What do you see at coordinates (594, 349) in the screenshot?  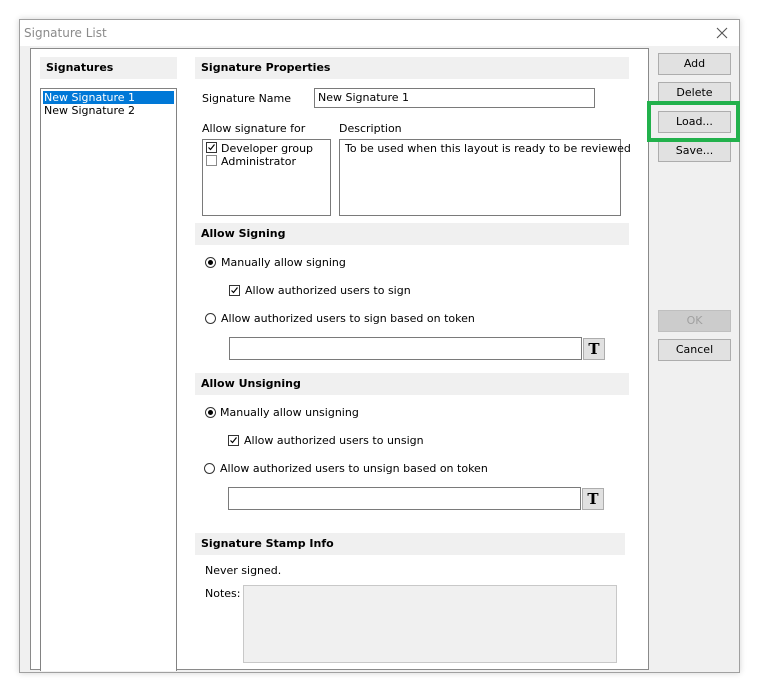 I see `sign-token-button: T` at bounding box center [594, 349].